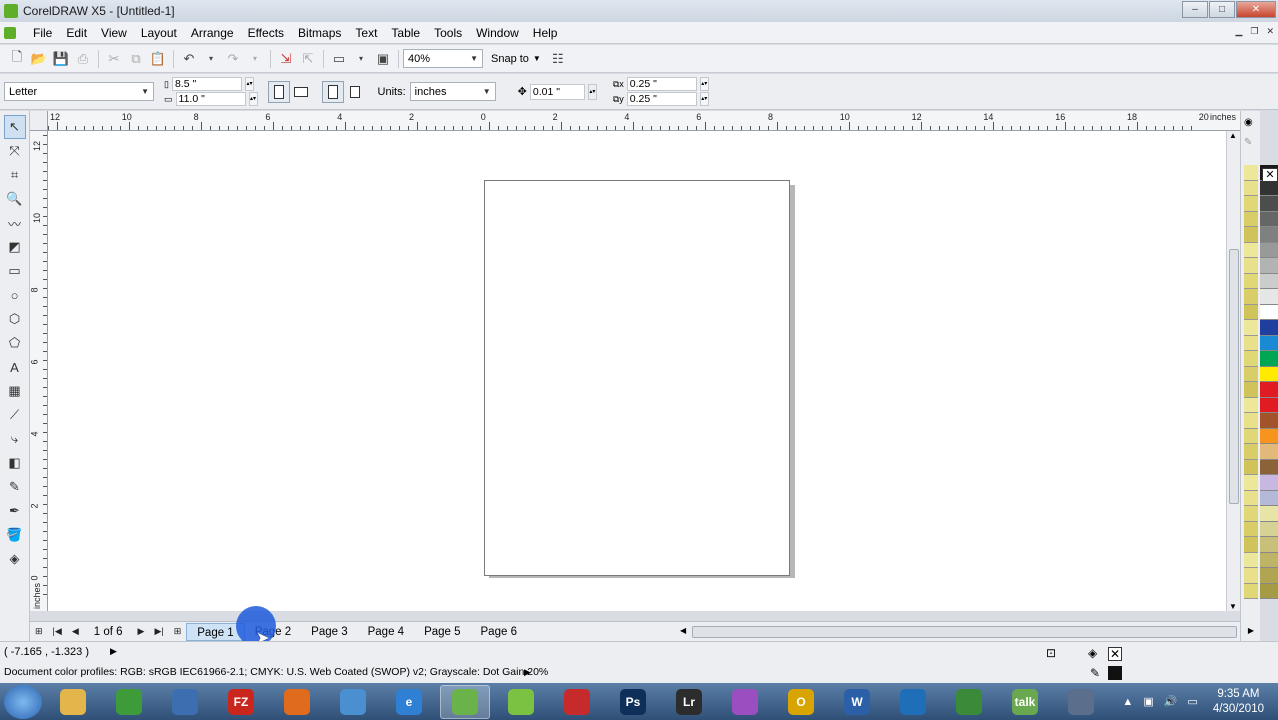  What do you see at coordinates (1222, 9) in the screenshot?
I see `maximize-button: □` at bounding box center [1222, 9].